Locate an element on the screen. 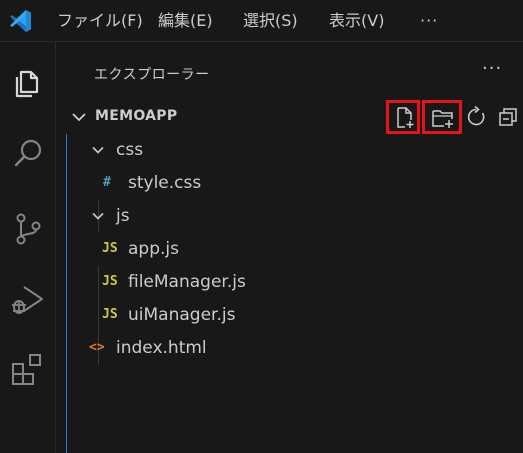 The height and width of the screenshot is (453, 523). activity-bar is located at coordinates (28, 247).